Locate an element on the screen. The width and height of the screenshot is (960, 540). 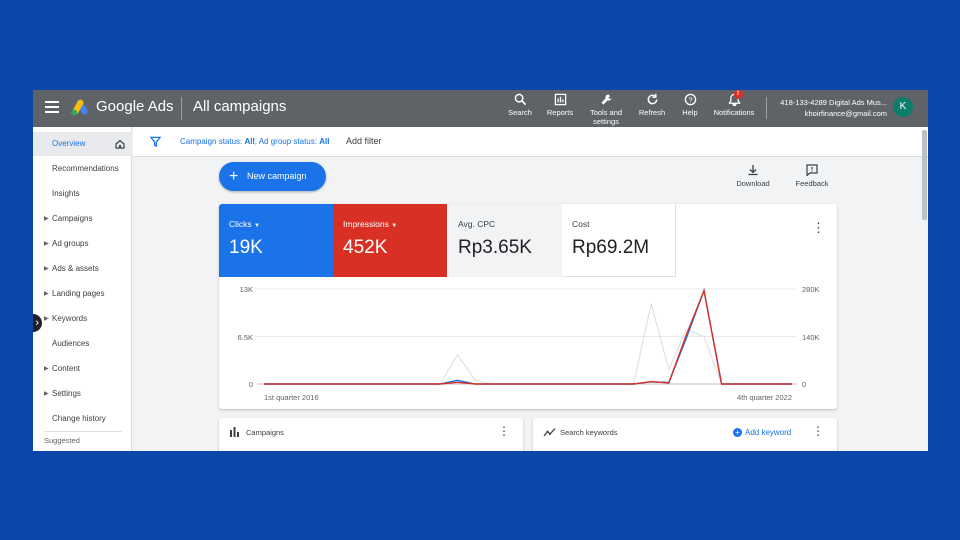
search-button: Search is located at coordinates (520, 105).